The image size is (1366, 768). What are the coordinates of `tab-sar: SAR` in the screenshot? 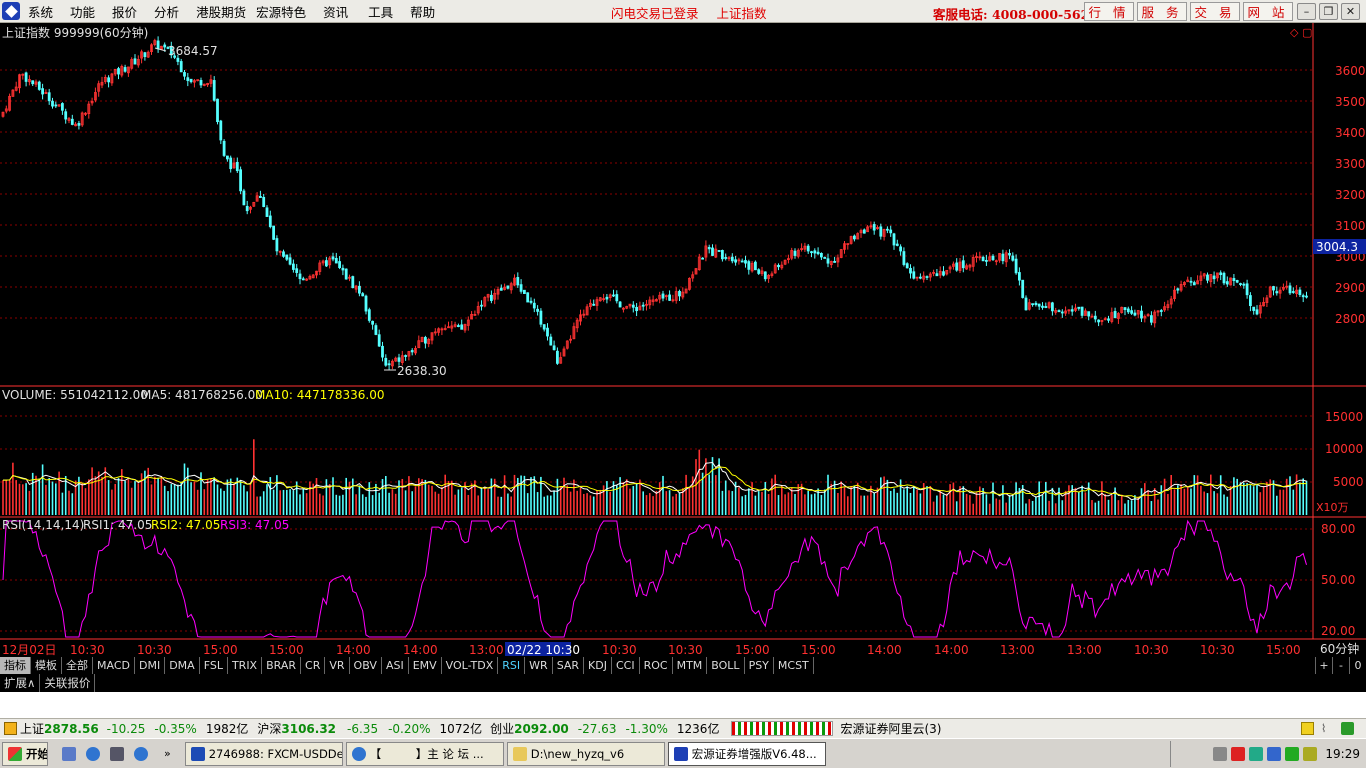 It's located at (568, 665).